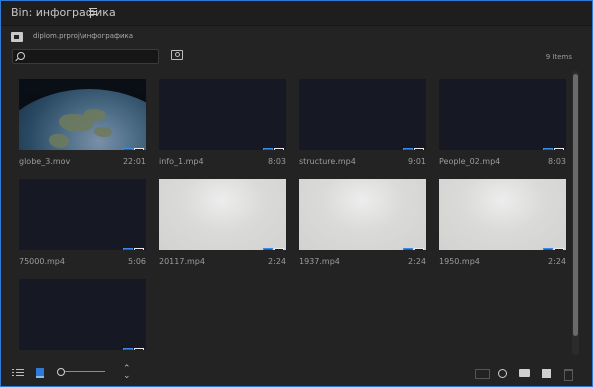 The width and height of the screenshot is (593, 387). Describe the element at coordinates (482, 374) in the screenshot. I see `automate-to-sequence-icon` at that location.